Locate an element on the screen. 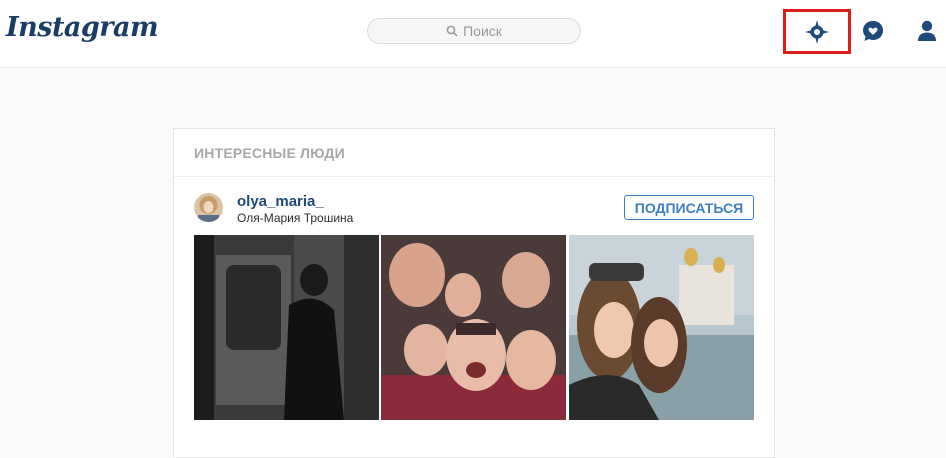 This screenshot has height=458, width=946. search-placeholder: Поиск is located at coordinates (482, 31).